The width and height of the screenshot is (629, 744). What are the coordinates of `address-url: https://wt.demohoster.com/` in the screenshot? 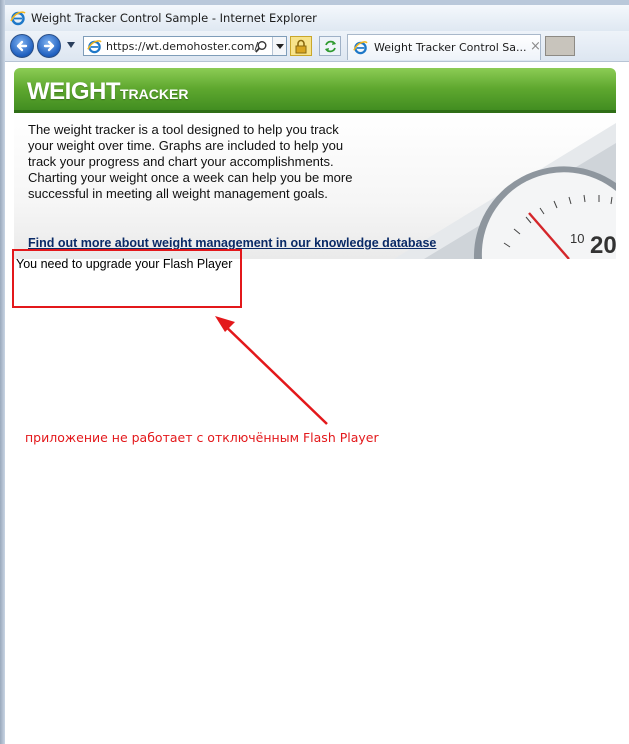 It's located at (182, 46).